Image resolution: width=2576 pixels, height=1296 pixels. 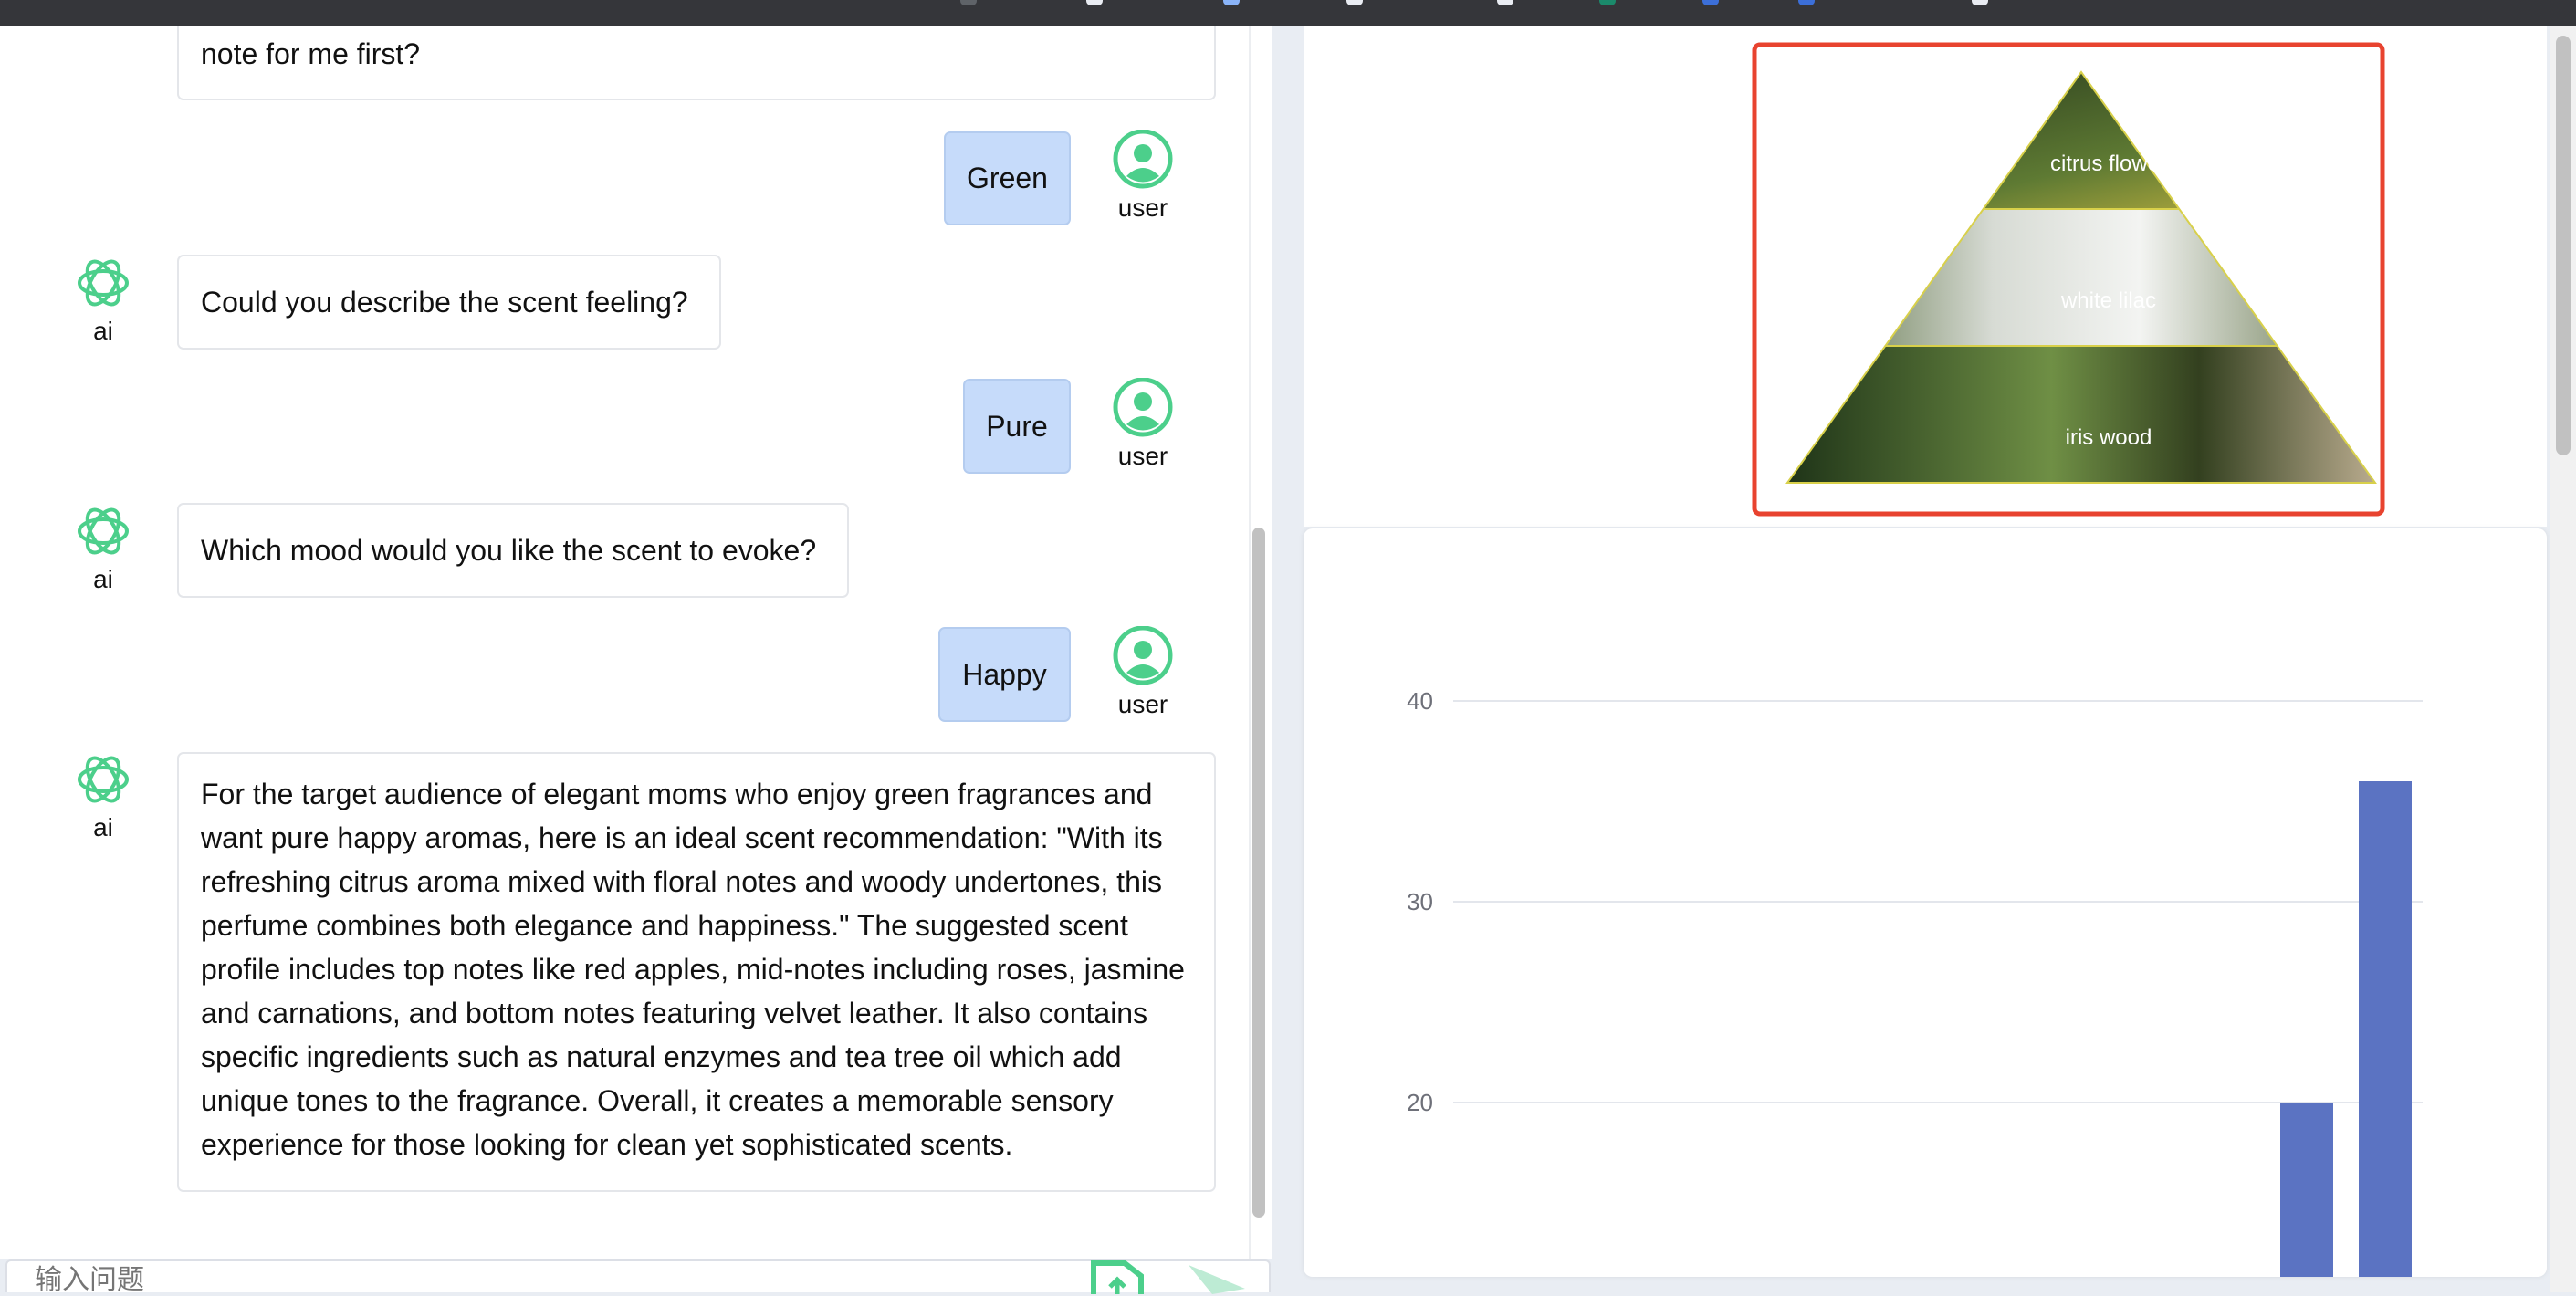 I want to click on ai-message: Could you describe the scent feeling?, so click(x=449, y=302).